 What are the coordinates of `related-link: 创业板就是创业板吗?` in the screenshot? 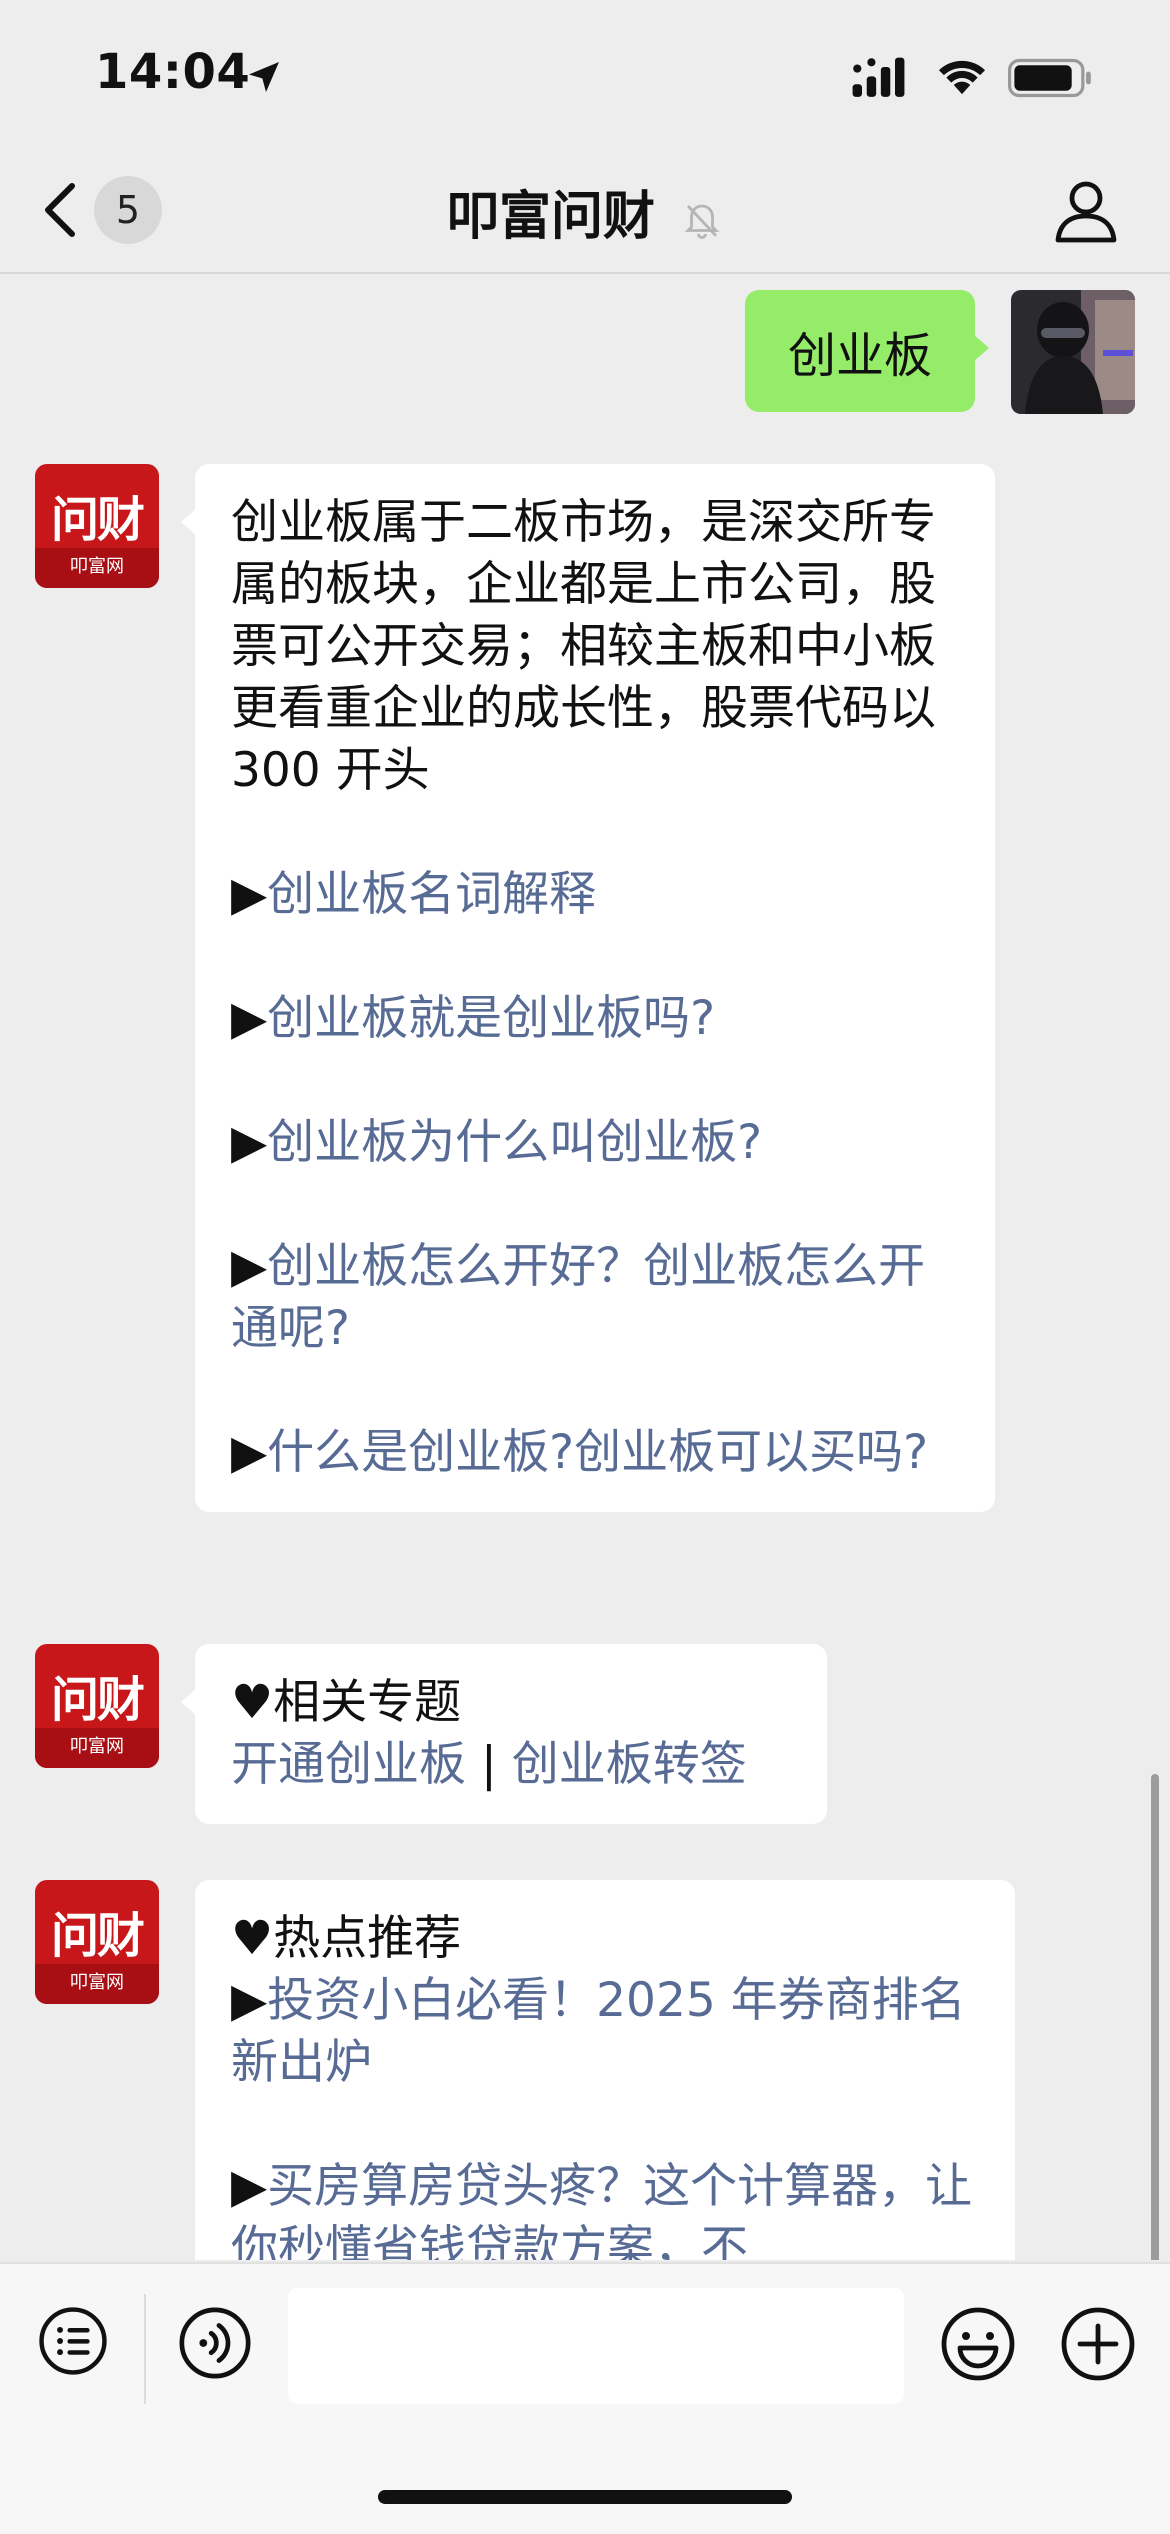 It's located at (491, 1018).